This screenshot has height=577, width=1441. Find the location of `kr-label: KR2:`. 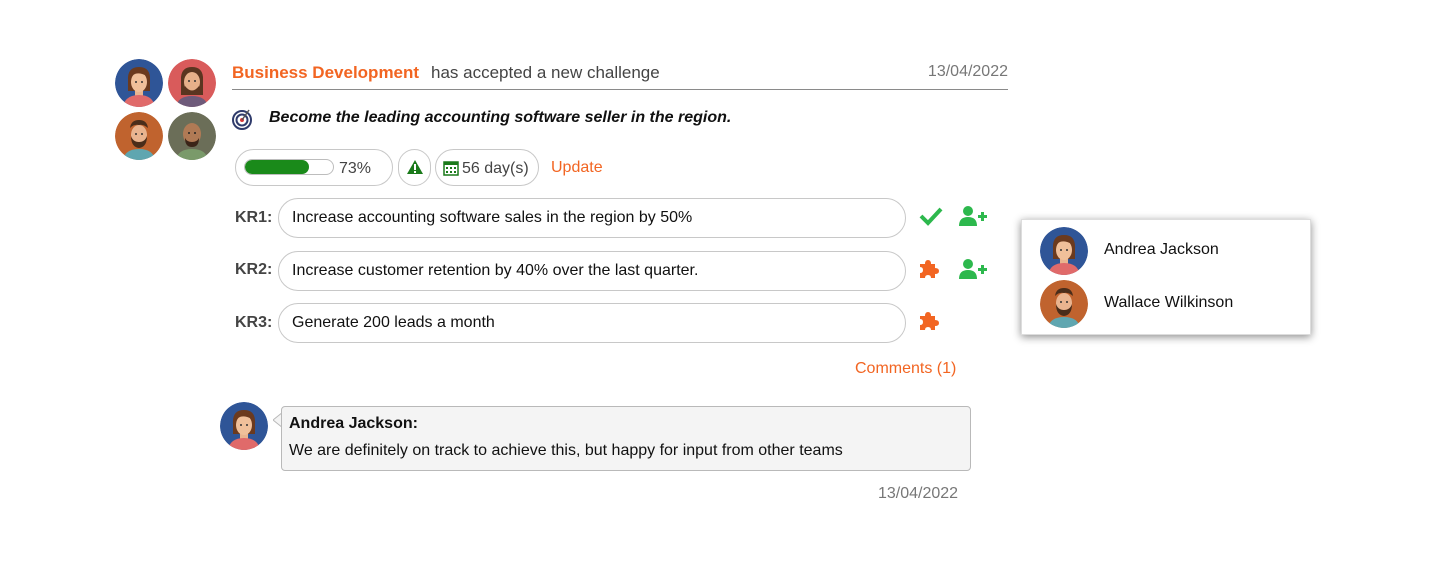

kr-label: KR2: is located at coordinates (254, 269).